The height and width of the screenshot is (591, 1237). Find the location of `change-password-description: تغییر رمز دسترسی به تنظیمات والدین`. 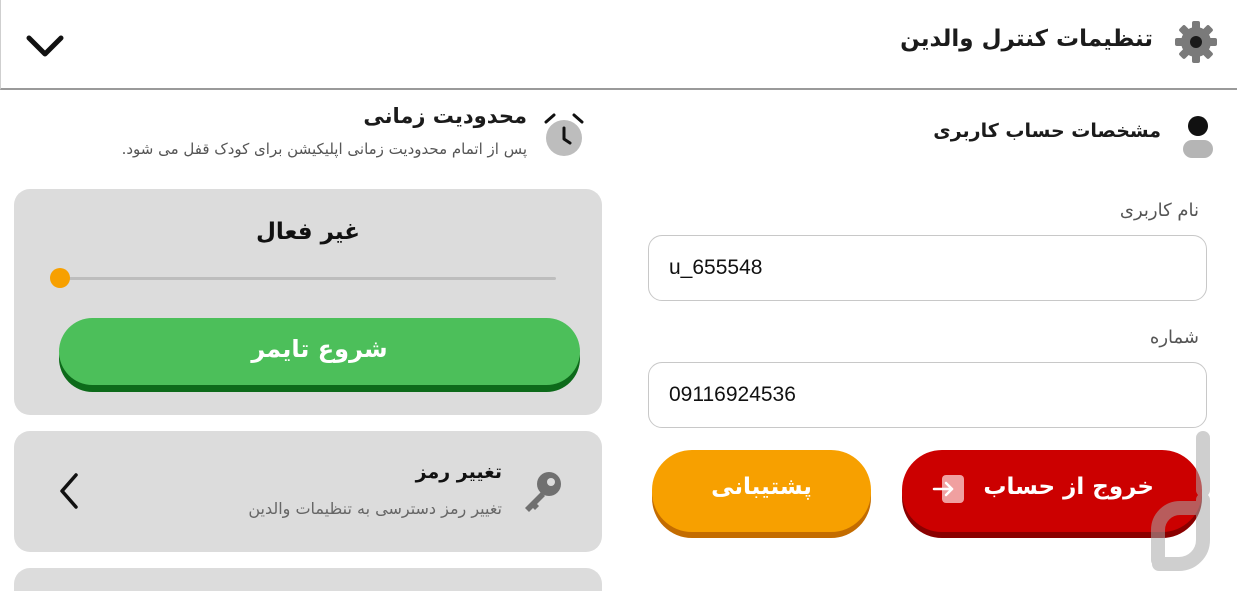

change-password-description: تغییر رمز دسترسی به تنظیمات والدین is located at coordinates (375, 508).